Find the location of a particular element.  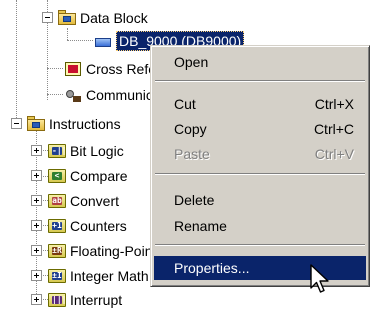

compare-icon: < is located at coordinates (57, 176).